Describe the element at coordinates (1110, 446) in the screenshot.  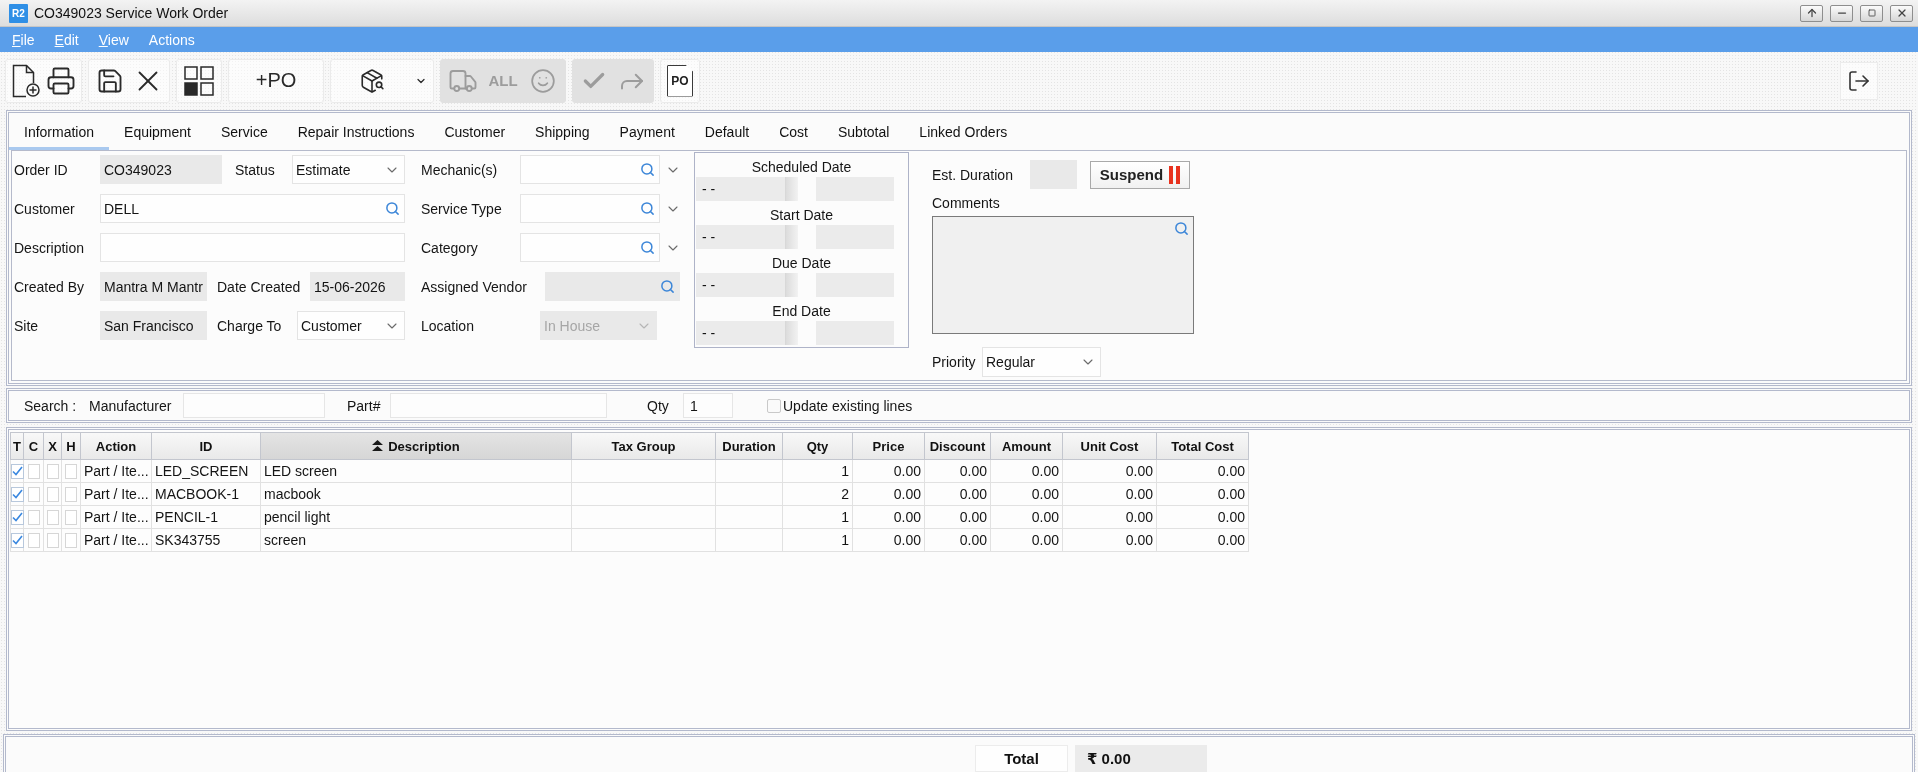
I see `column-header: Unit Cost` at that location.